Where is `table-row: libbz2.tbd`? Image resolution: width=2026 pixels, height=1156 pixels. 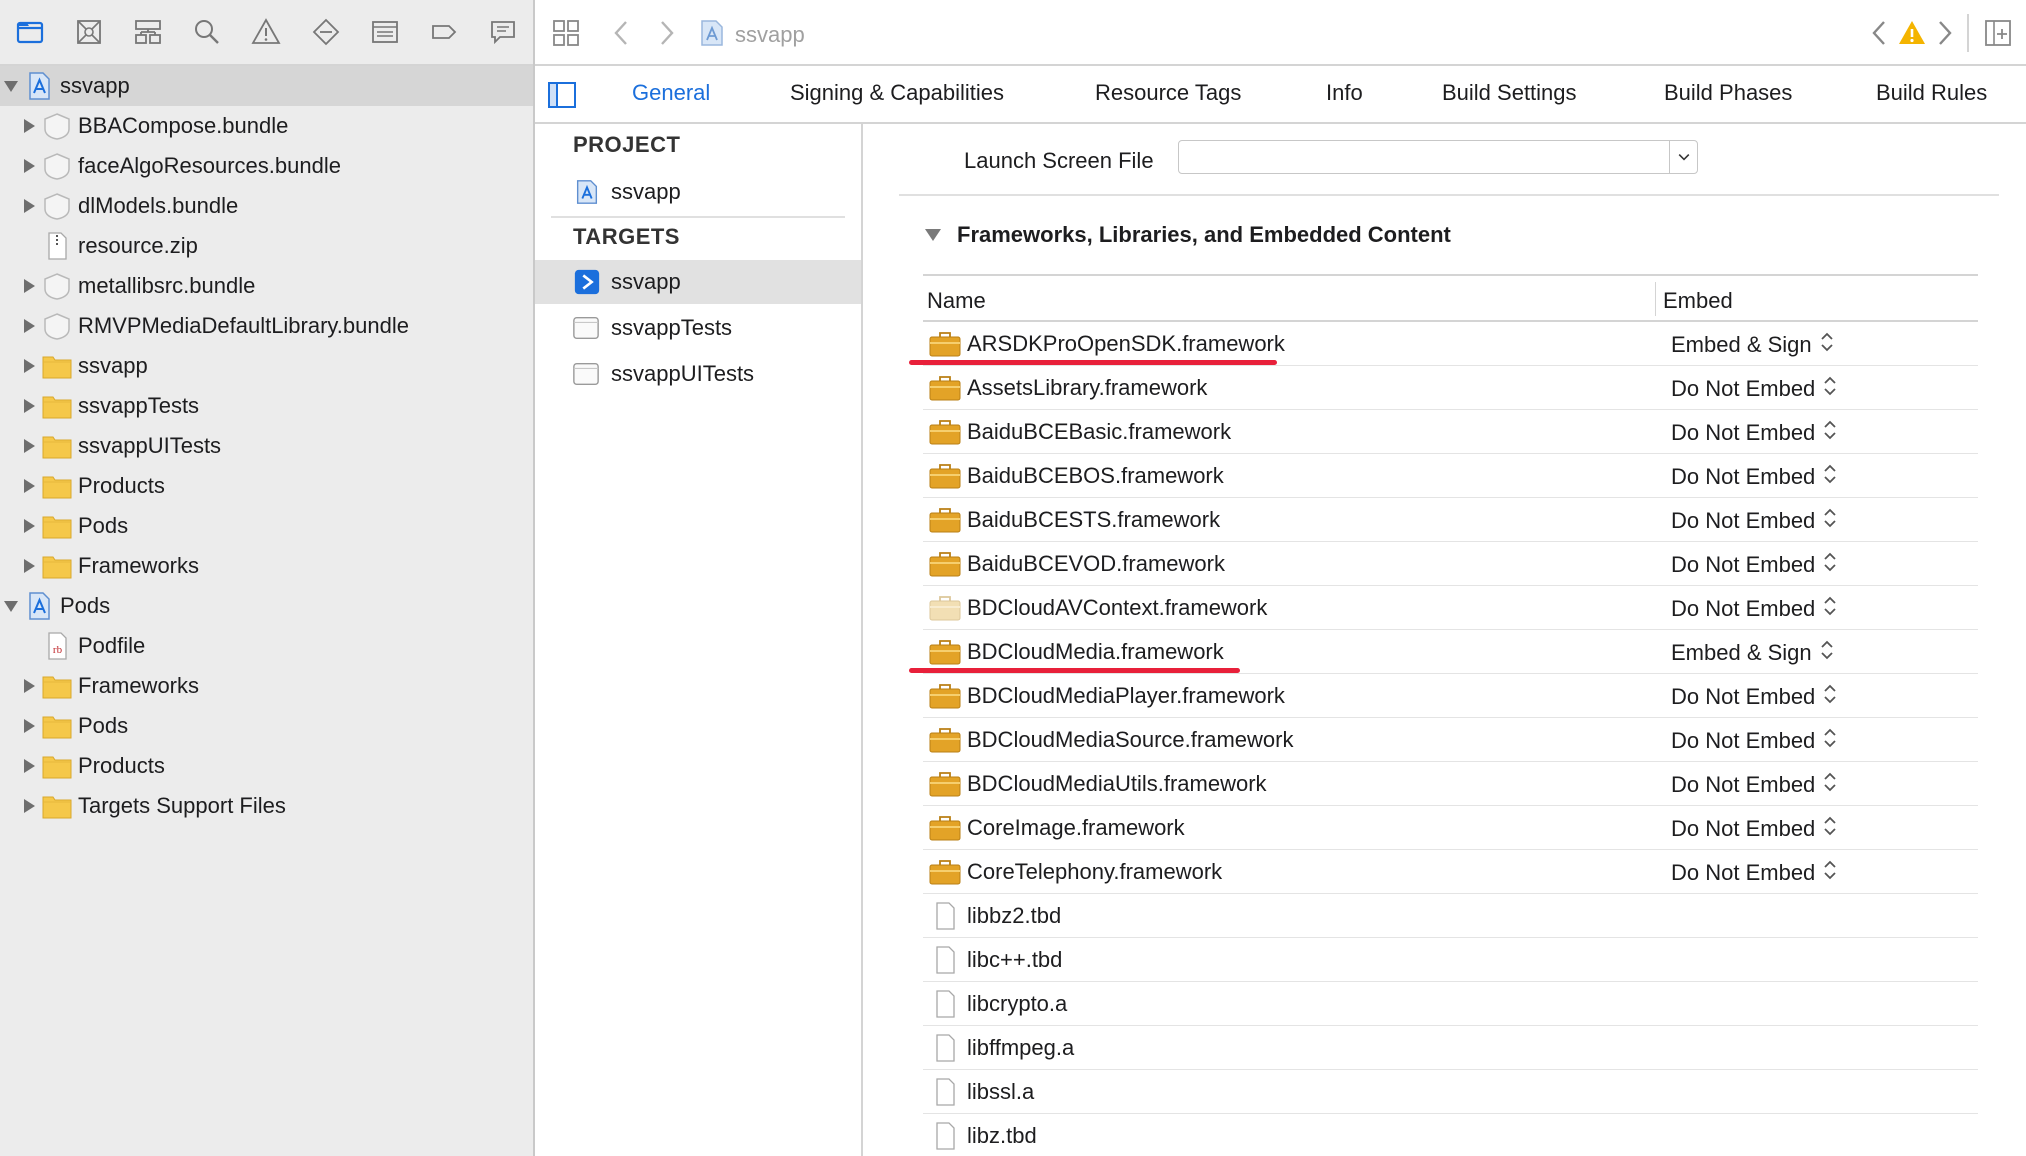
table-row: libbz2.tbd is located at coordinates (1450, 916).